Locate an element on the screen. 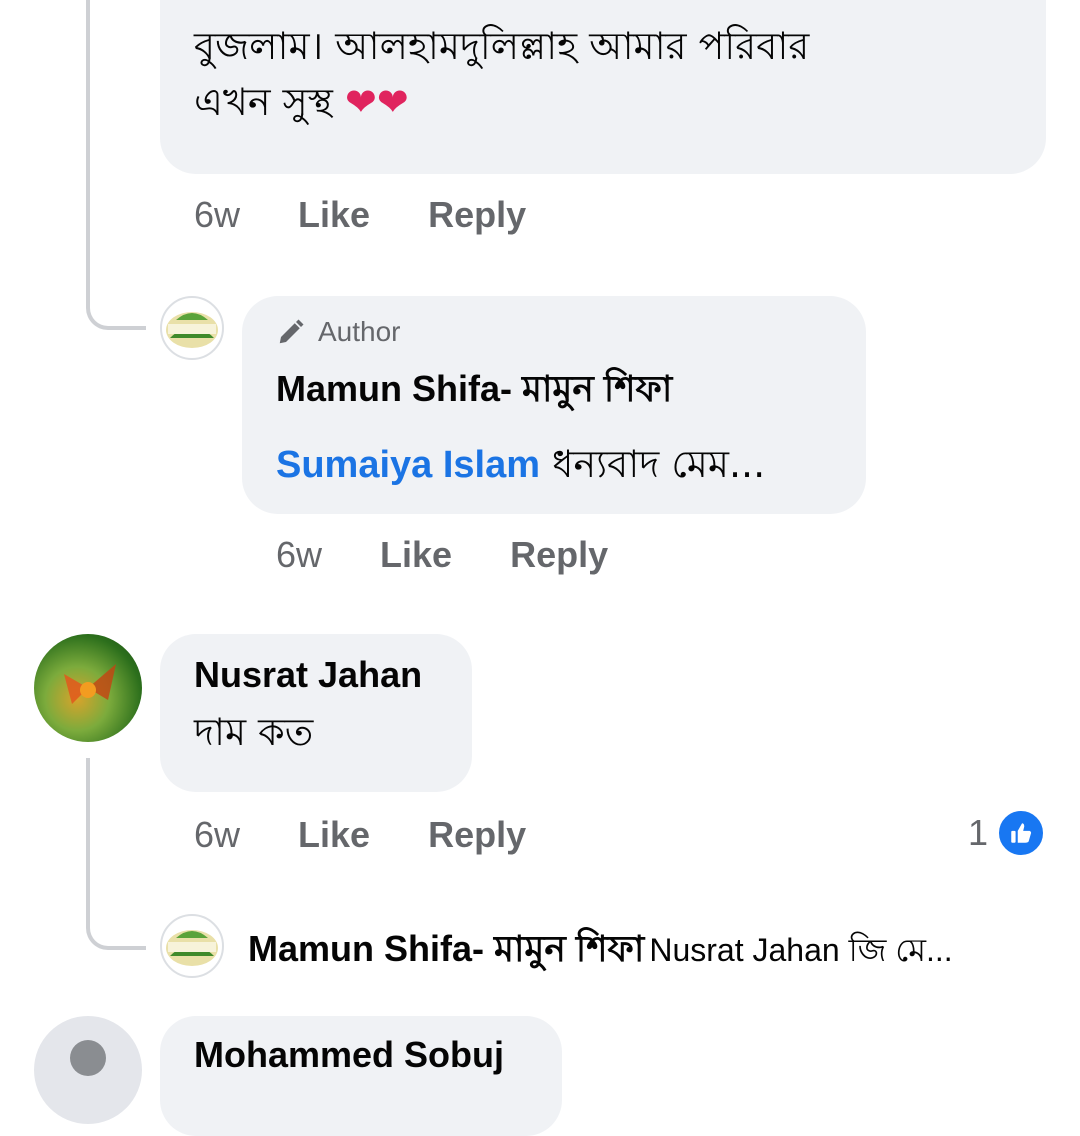 The image size is (1080, 1136). comment-text-line2: এখন সুস্থ ❤❤ is located at coordinates (301, 102).